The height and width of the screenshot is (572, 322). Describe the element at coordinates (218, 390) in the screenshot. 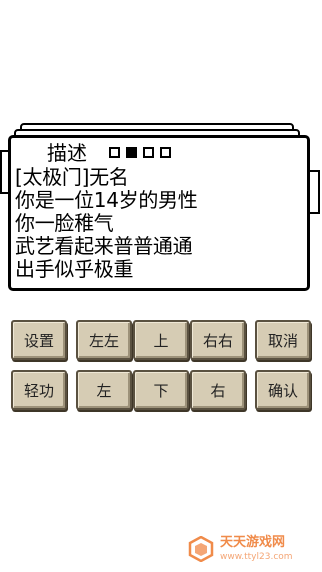

I see `right-button: 右` at that location.